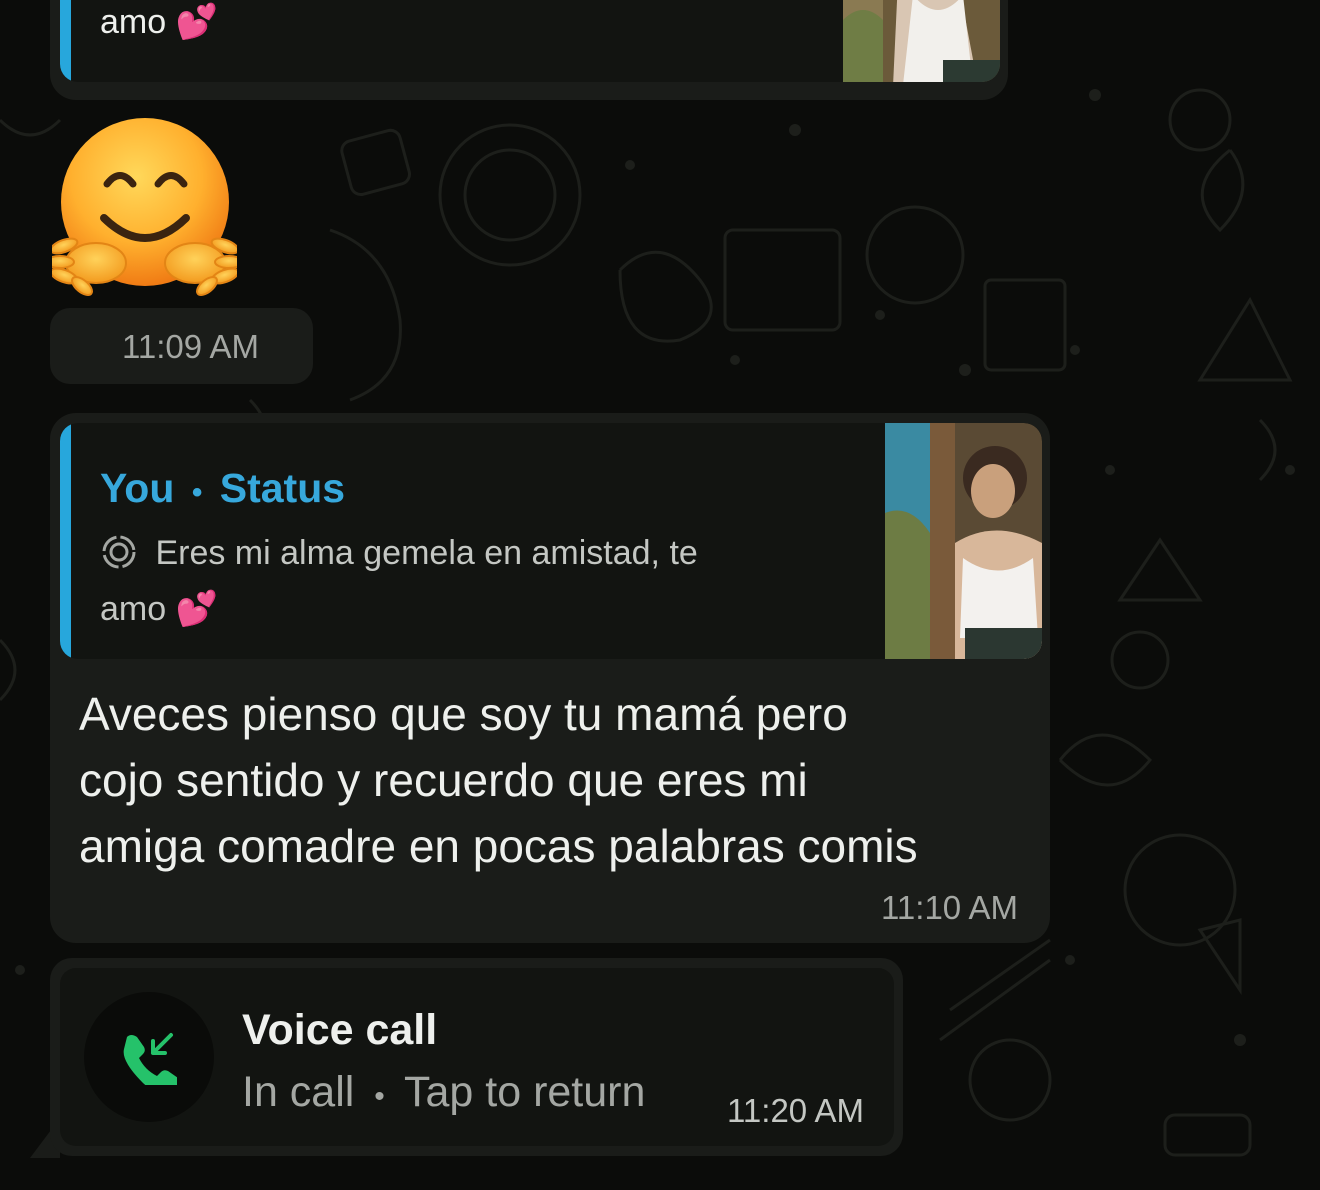 Image resolution: width=1320 pixels, height=1190 pixels. What do you see at coordinates (524, 1092) in the screenshot?
I see `tap-to-return-link: Tap to return` at bounding box center [524, 1092].